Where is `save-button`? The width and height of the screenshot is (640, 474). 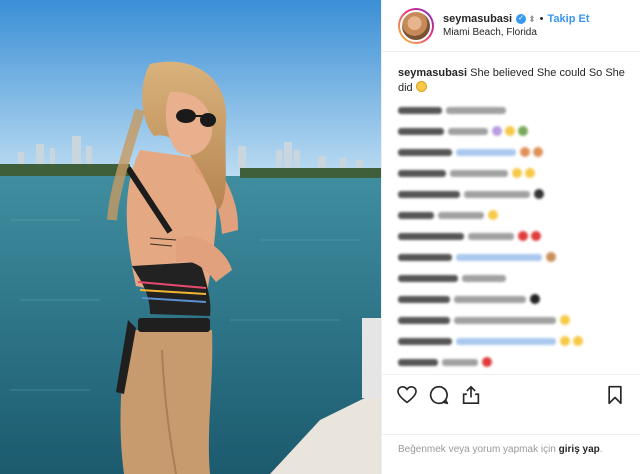 save-button is located at coordinates (615, 395).